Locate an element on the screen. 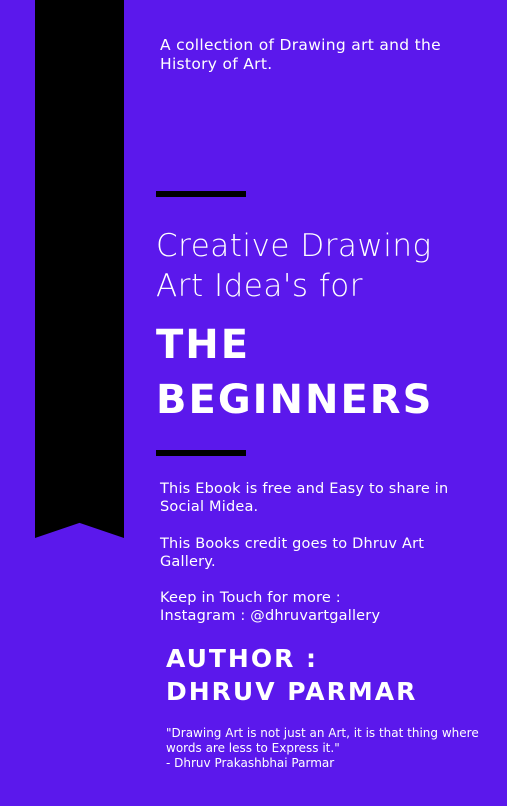  contact-label: Keep in Touch for more : is located at coordinates (250, 598).